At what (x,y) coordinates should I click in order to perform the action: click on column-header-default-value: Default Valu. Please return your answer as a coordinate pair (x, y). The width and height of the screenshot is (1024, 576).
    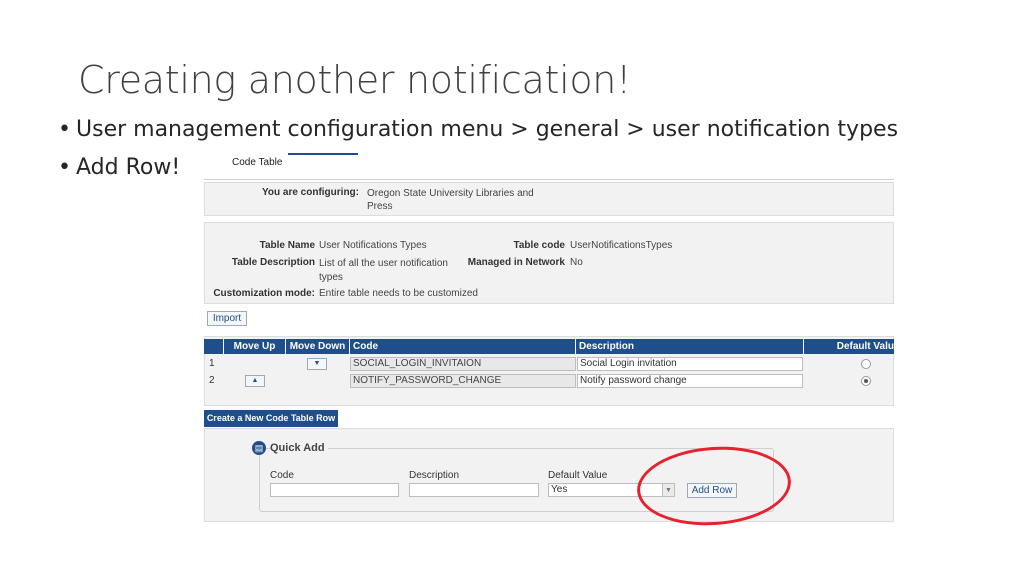
    Looking at the image, I should click on (865, 346).